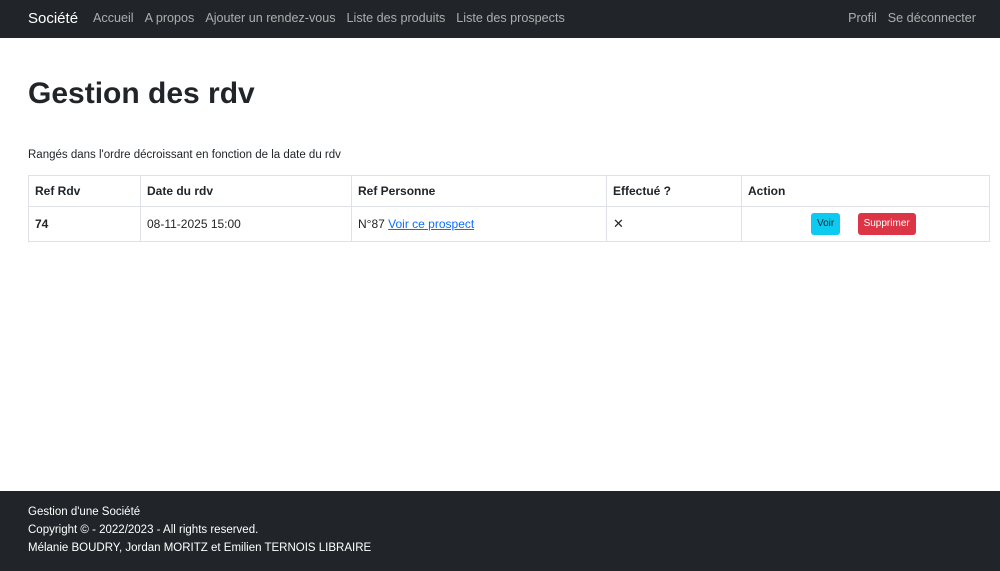  Describe the element at coordinates (886, 224) in the screenshot. I see `delete-button: Supprimer` at that location.